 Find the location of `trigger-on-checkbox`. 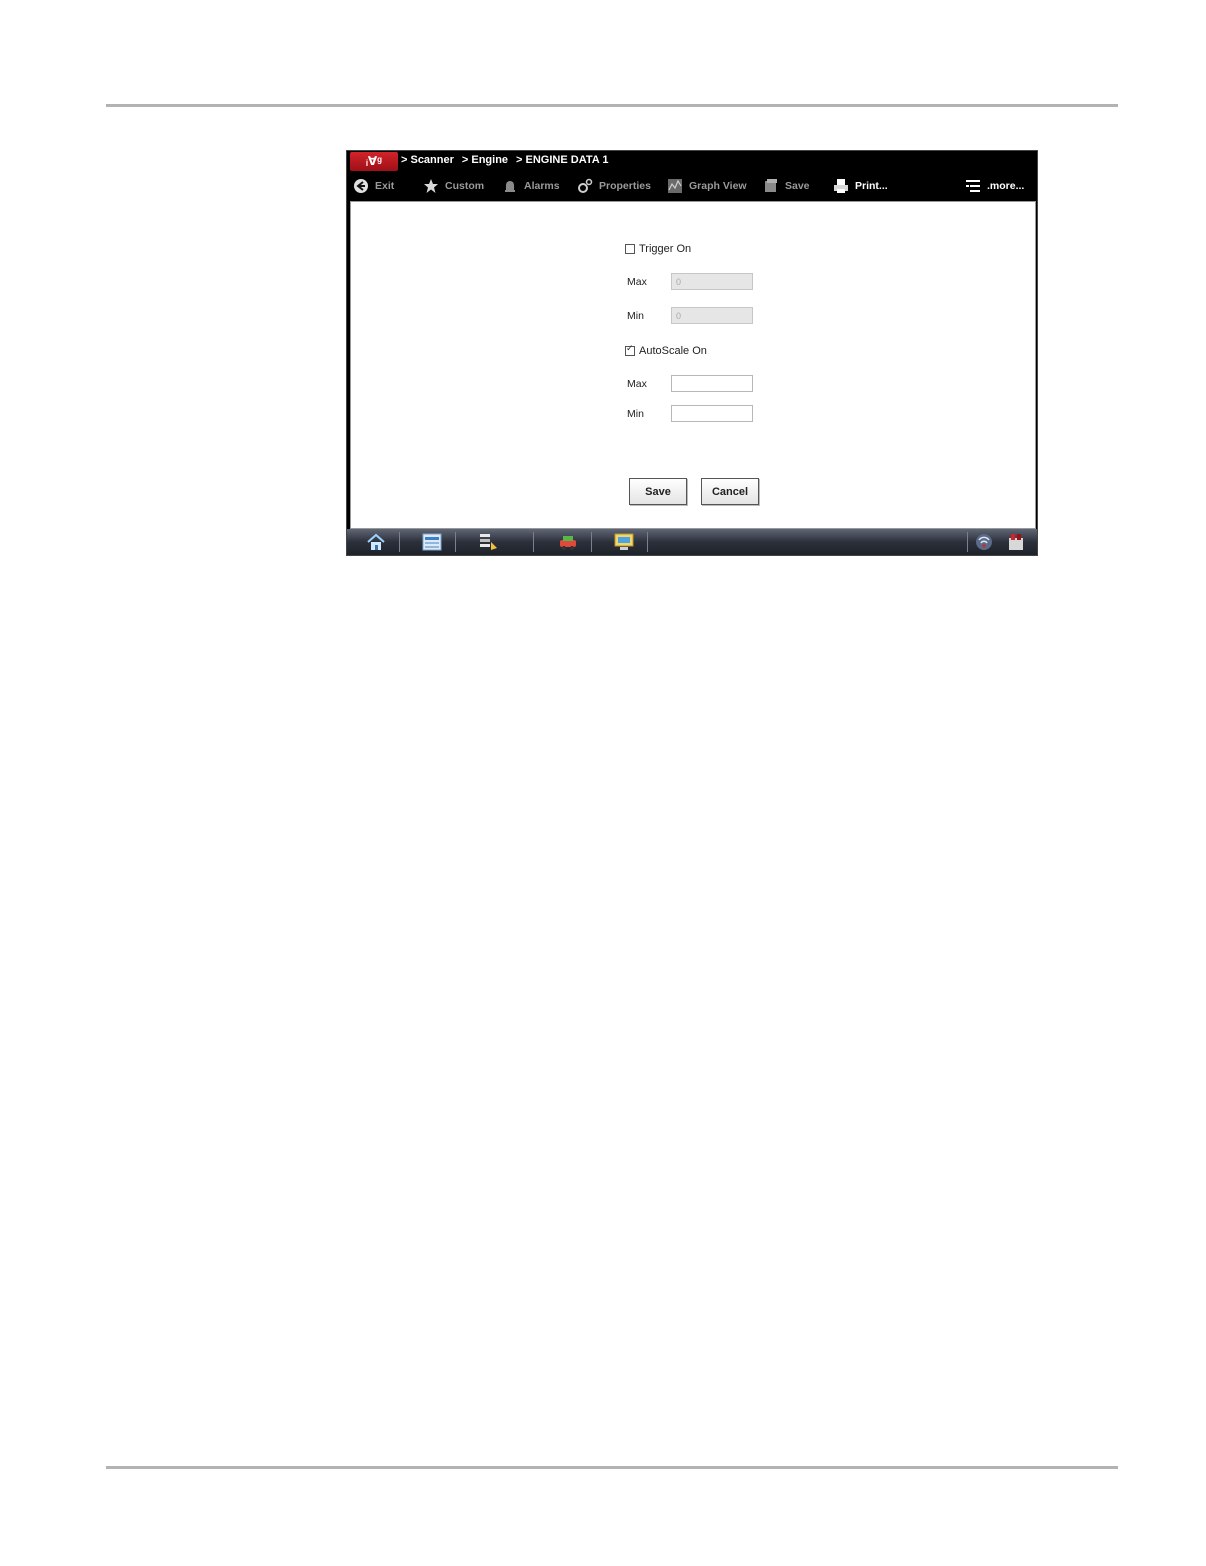

trigger-on-checkbox is located at coordinates (630, 249).